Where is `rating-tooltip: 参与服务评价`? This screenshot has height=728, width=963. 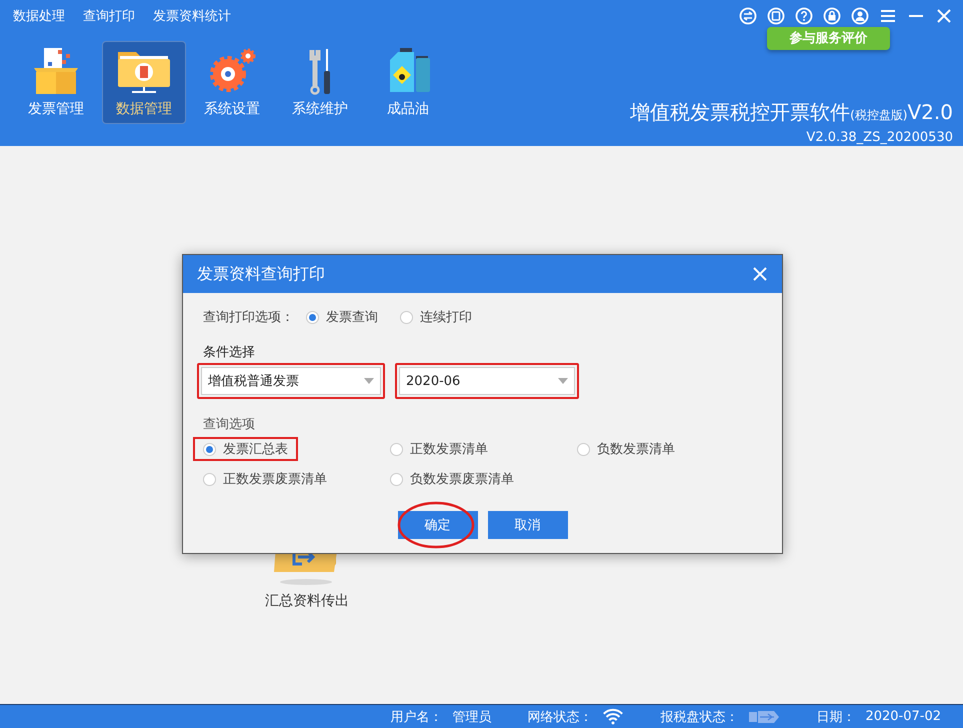 rating-tooltip: 参与服务评价 is located at coordinates (828, 38).